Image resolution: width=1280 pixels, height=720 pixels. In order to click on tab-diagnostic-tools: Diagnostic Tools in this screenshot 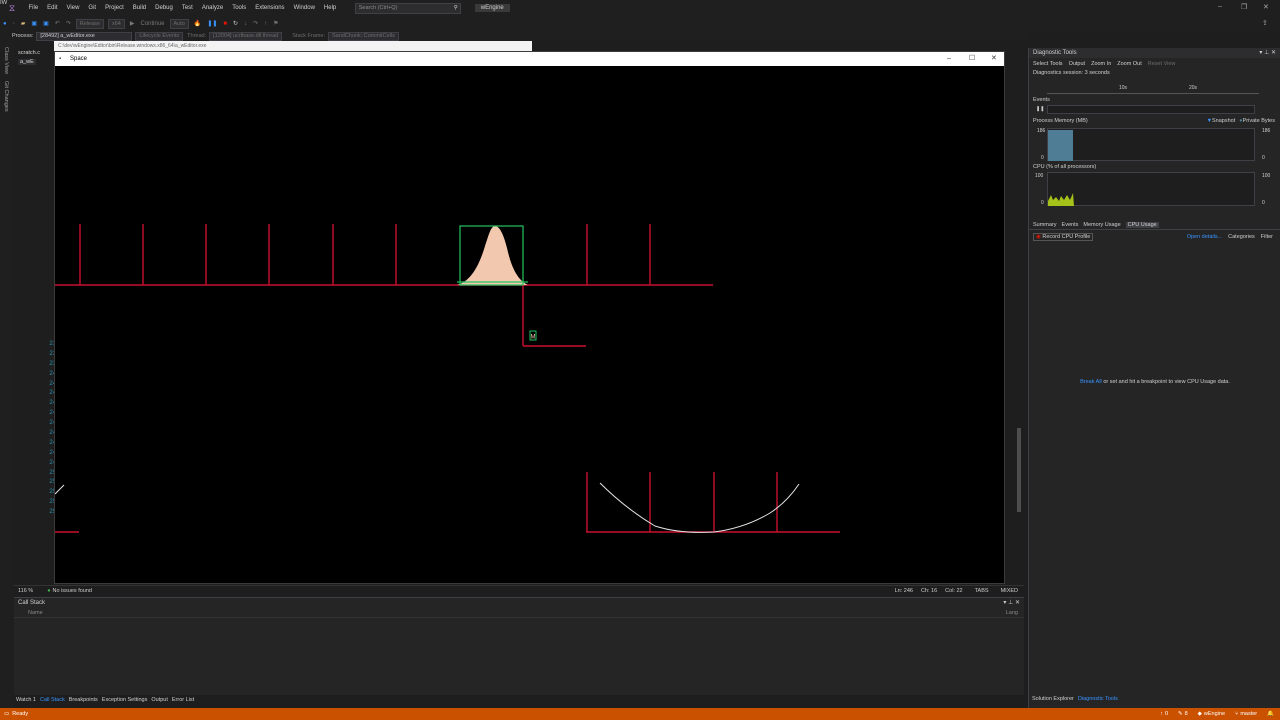, I will do `click(1098, 699)`.